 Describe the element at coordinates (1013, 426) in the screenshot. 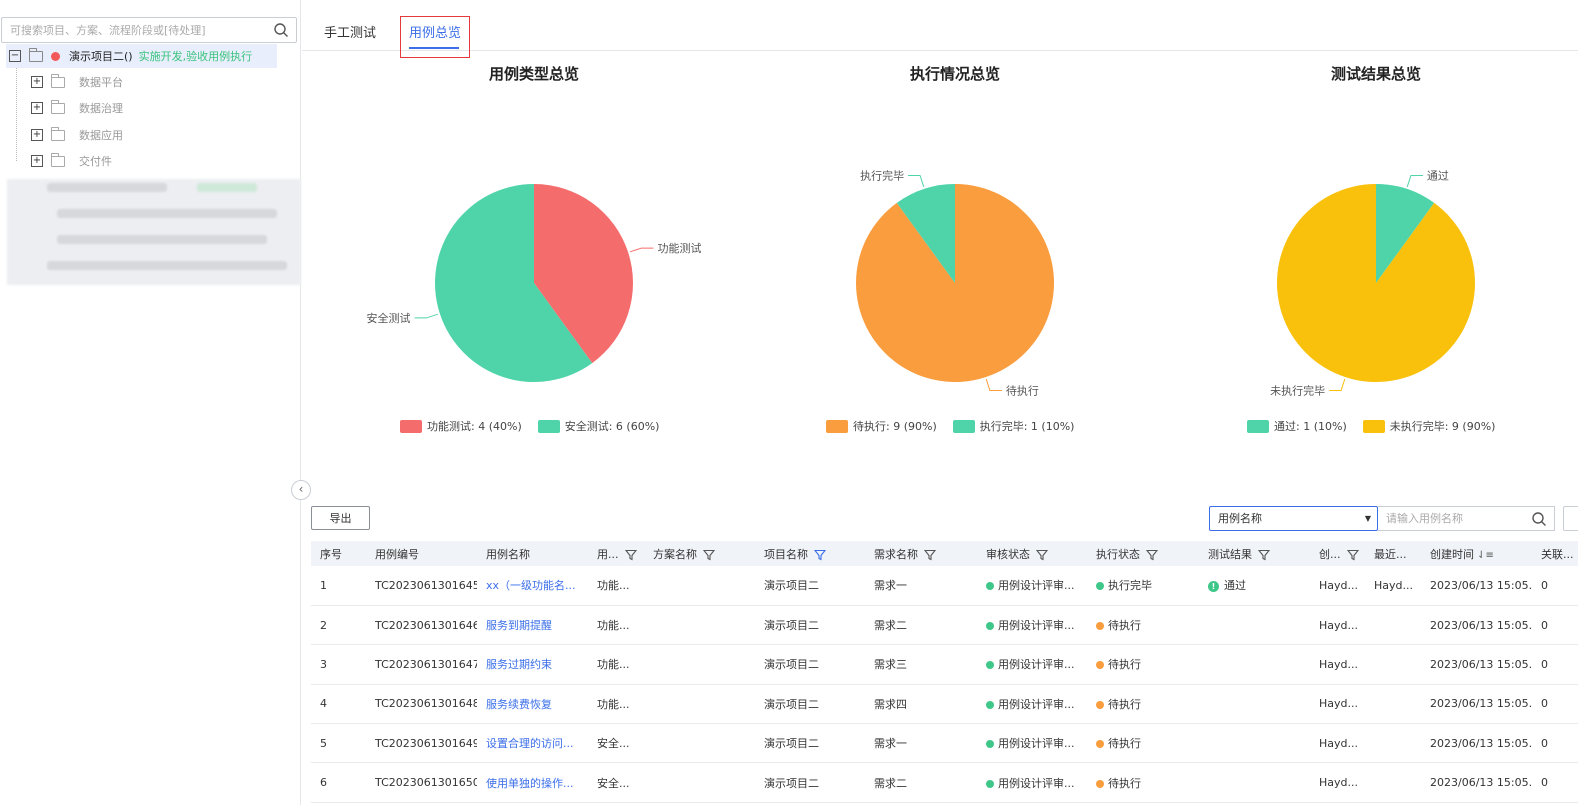

I see `legend-item: 执行完毕: 1 (10%)` at that location.